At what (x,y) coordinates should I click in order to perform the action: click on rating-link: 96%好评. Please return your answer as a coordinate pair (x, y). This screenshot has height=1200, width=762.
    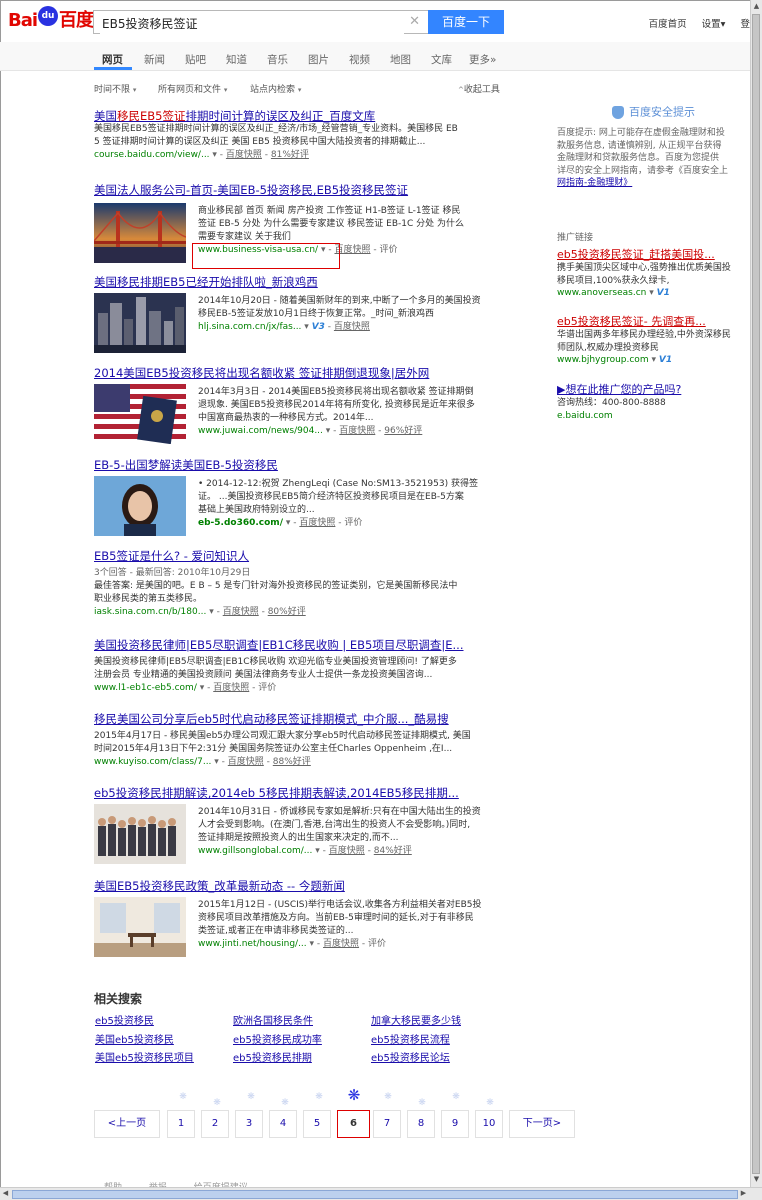
    Looking at the image, I should click on (403, 431).